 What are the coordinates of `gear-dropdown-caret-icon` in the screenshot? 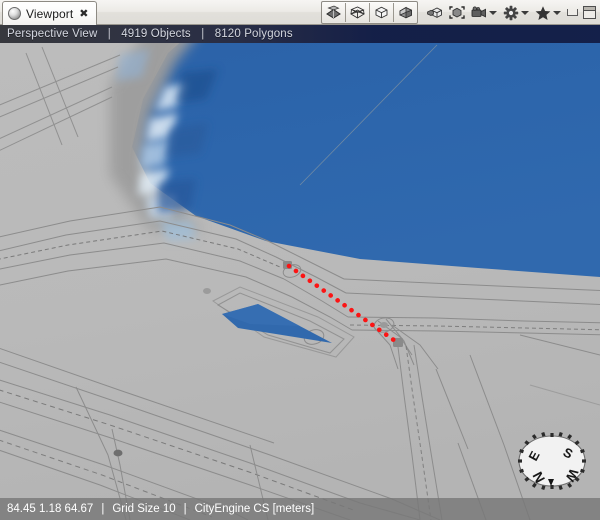 It's located at (525, 12).